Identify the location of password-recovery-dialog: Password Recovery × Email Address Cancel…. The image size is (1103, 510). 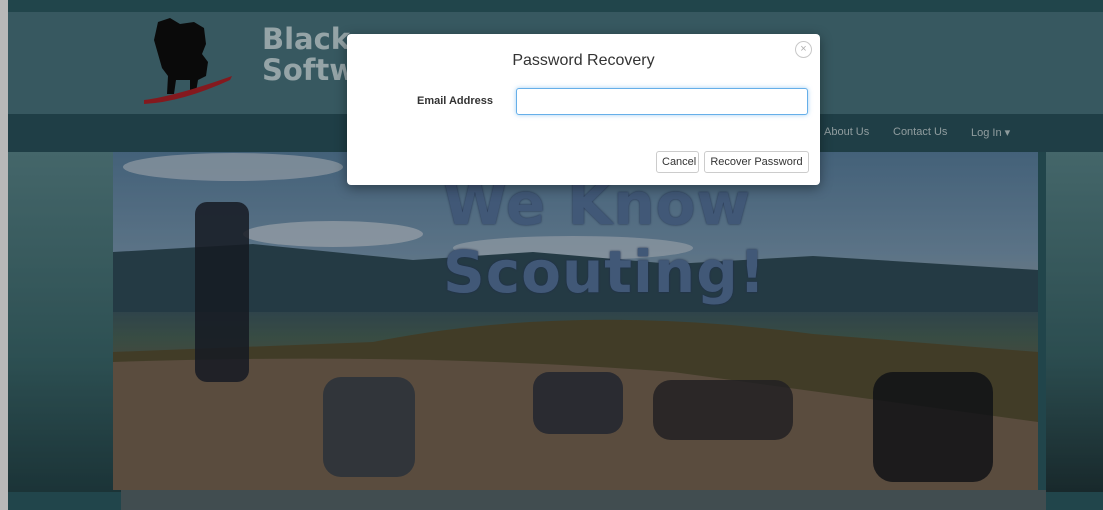
(583, 109).